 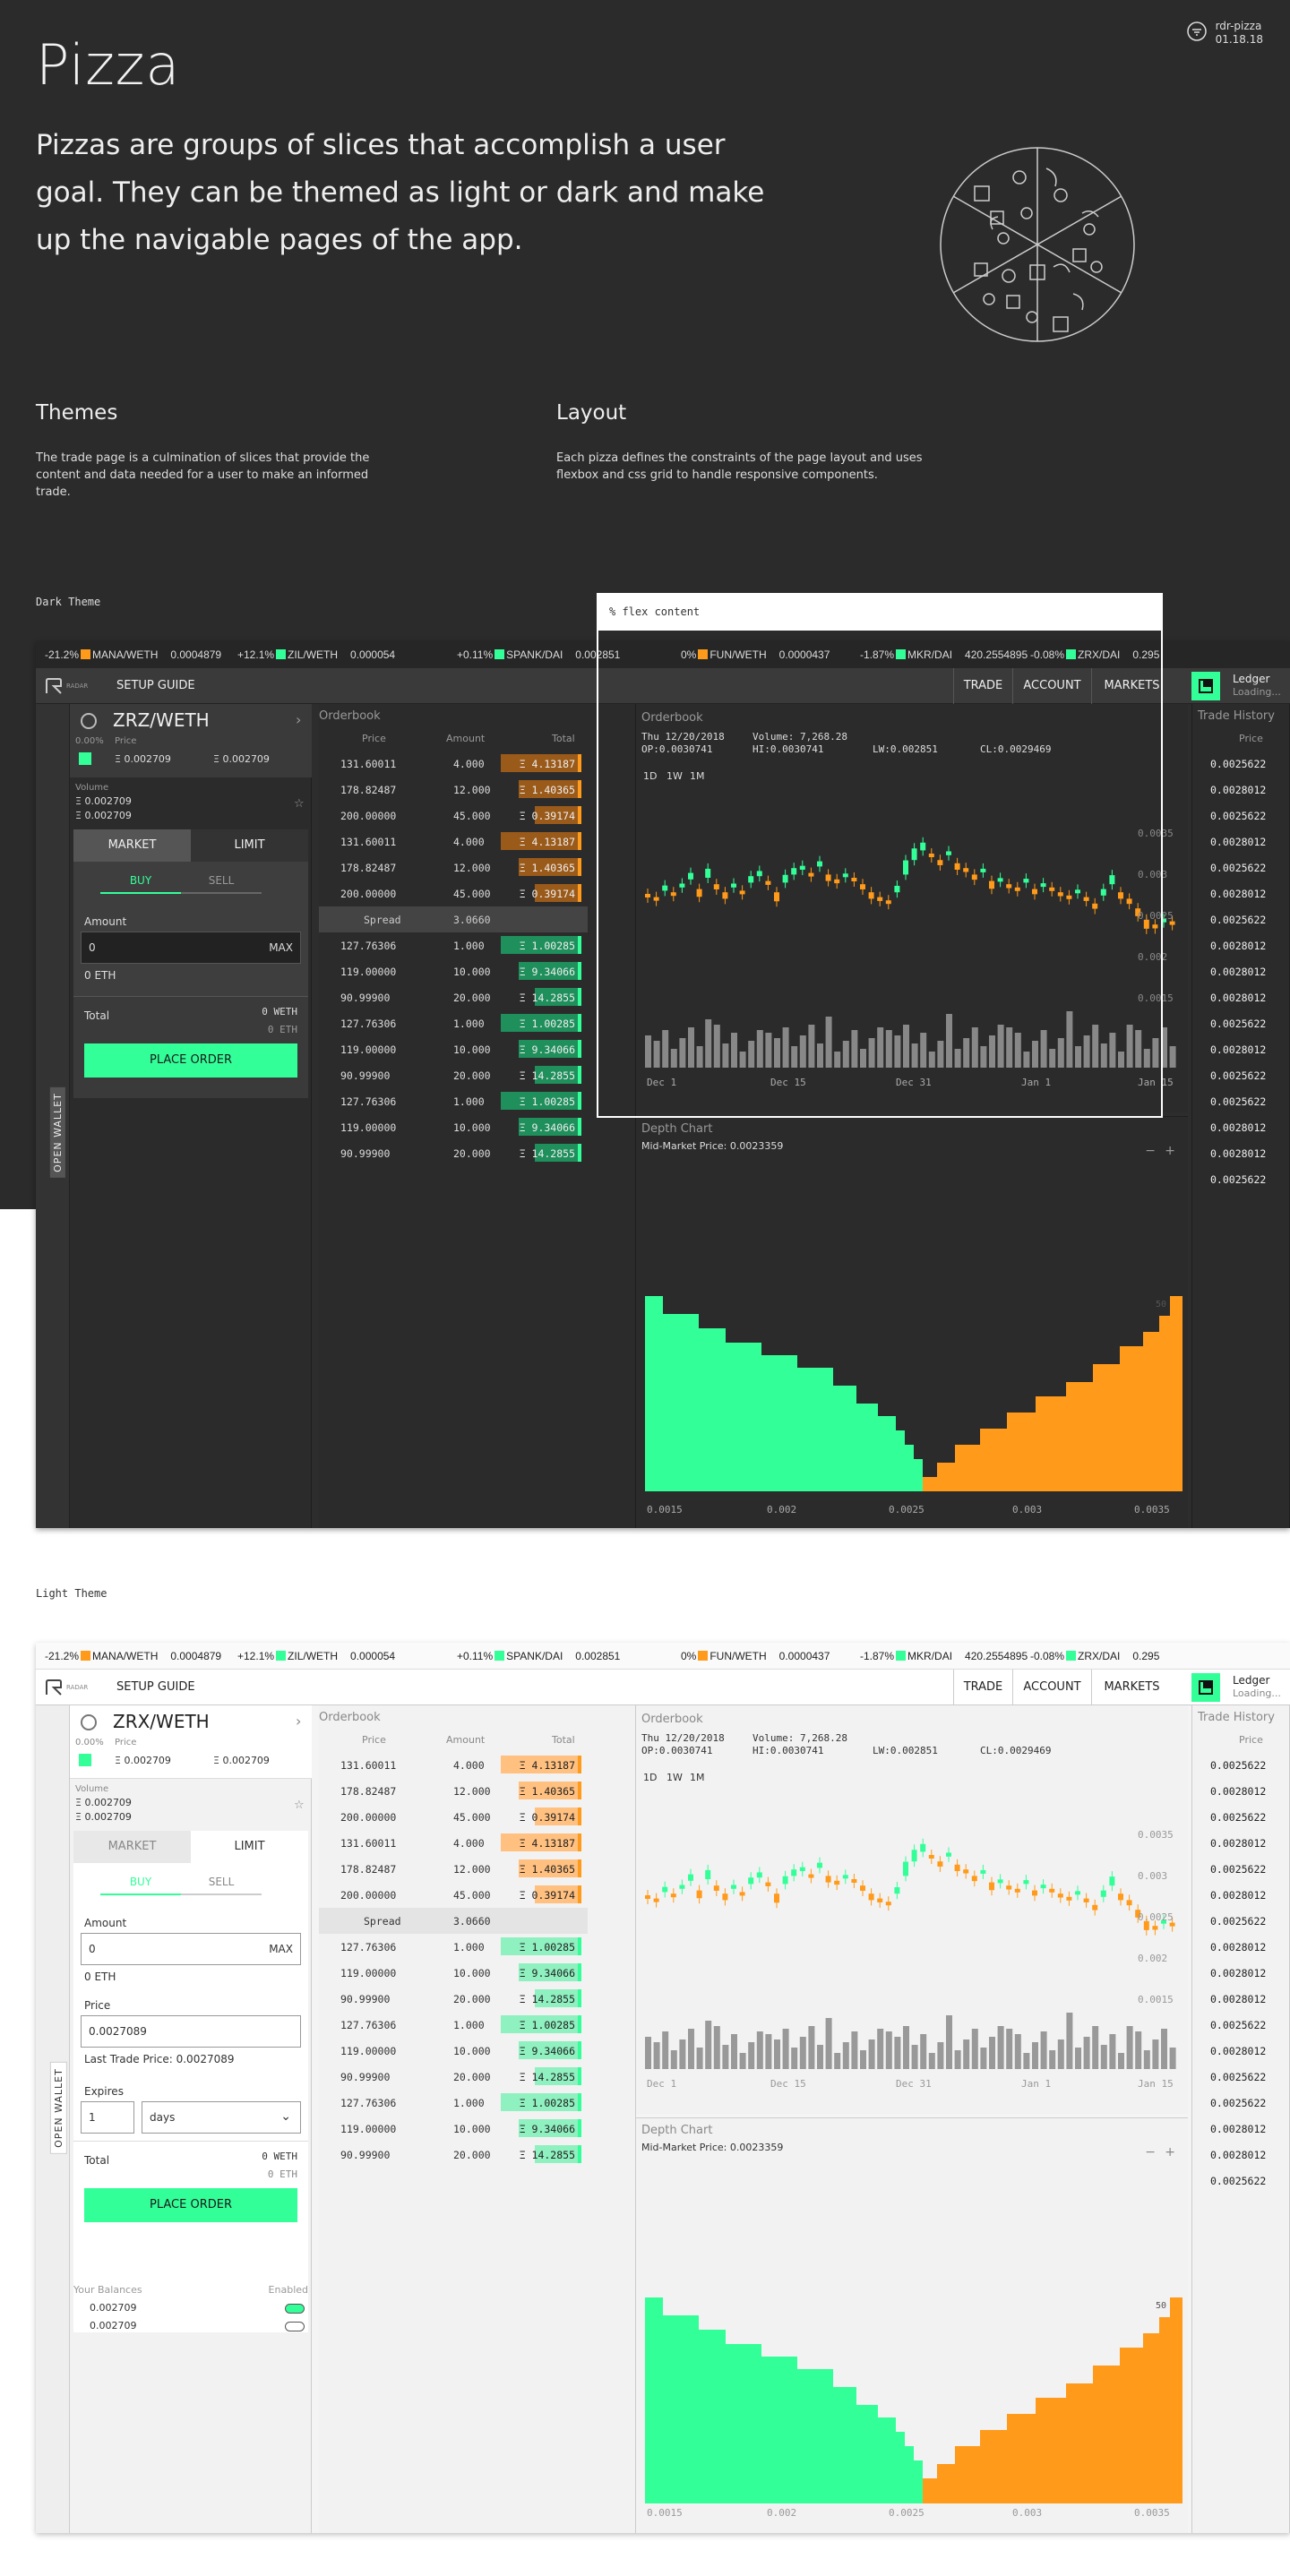 I want to click on toggle-disabled, so click(x=295, y=2326).